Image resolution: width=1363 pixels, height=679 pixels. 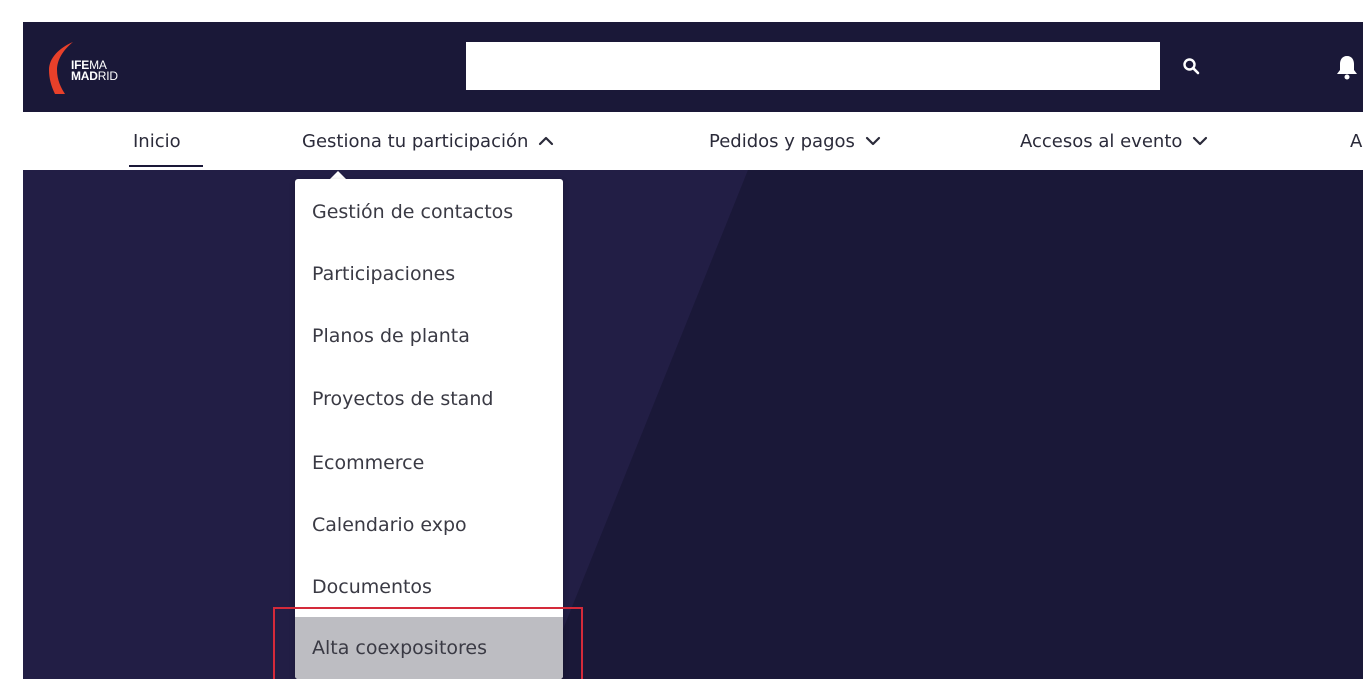 What do you see at coordinates (429, 587) in the screenshot?
I see `menu-item-documentos: Documentos` at bounding box center [429, 587].